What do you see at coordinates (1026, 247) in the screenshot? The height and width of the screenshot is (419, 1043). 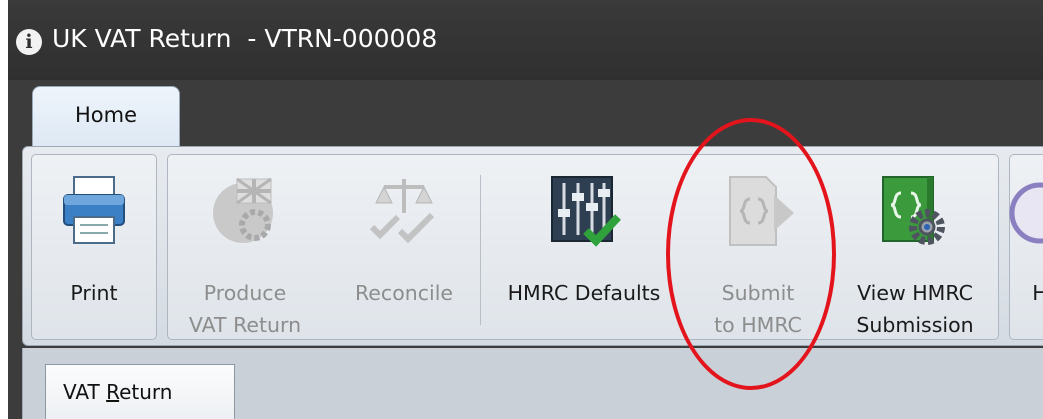 I see `ribbon-group-partial: H` at bounding box center [1026, 247].